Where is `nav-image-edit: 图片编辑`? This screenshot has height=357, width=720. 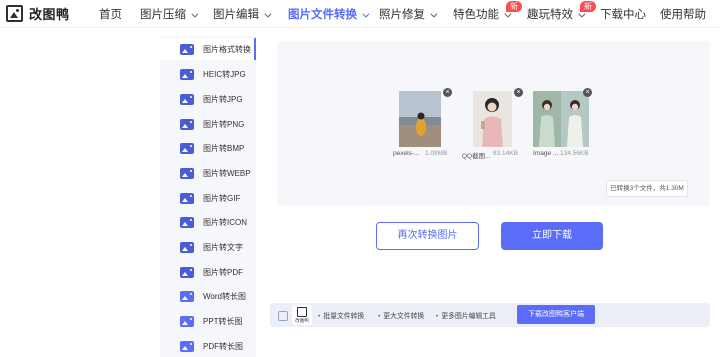
nav-image-edit: 图片编辑 is located at coordinates (242, 14).